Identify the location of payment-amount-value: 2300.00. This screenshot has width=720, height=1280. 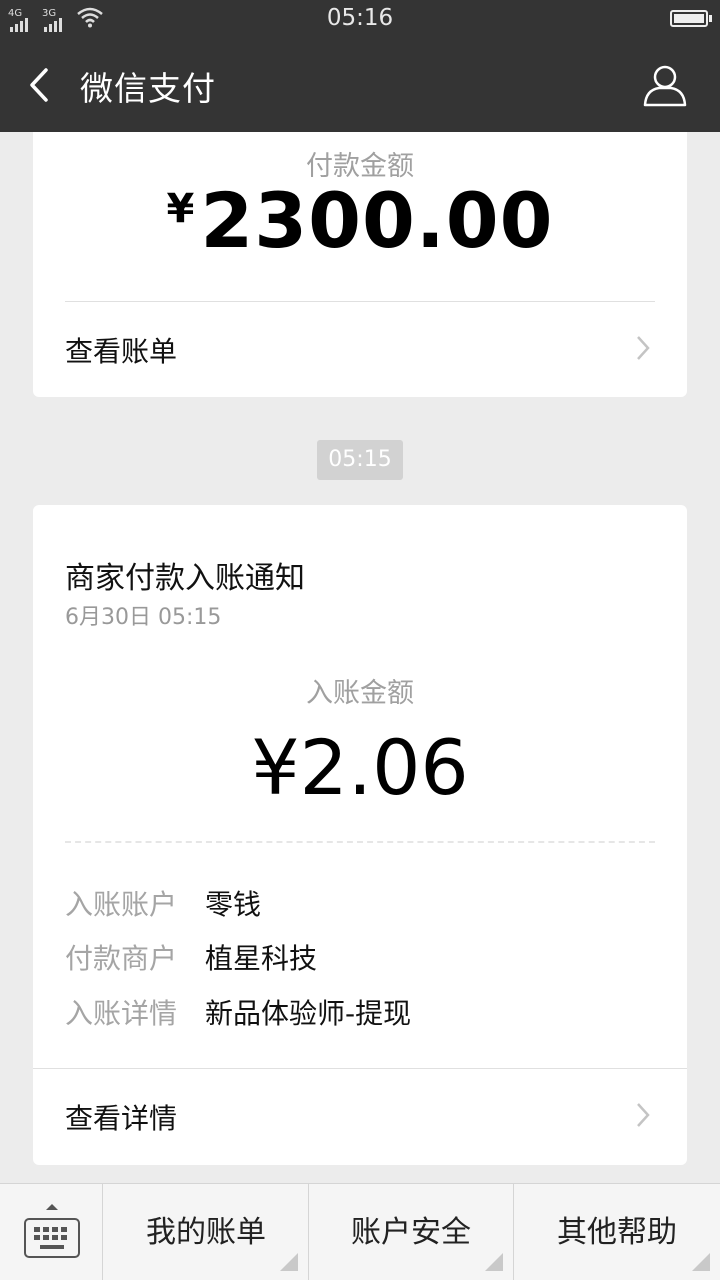
(377, 220).